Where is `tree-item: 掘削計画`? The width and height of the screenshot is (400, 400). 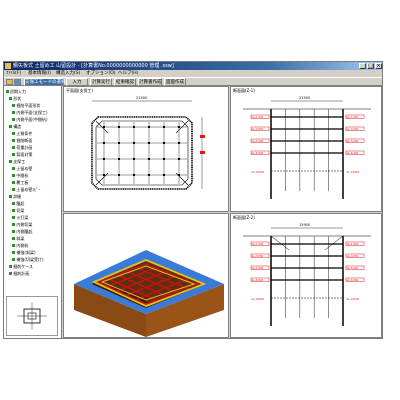 tree-item: 掘削計画 is located at coordinates (19, 274).